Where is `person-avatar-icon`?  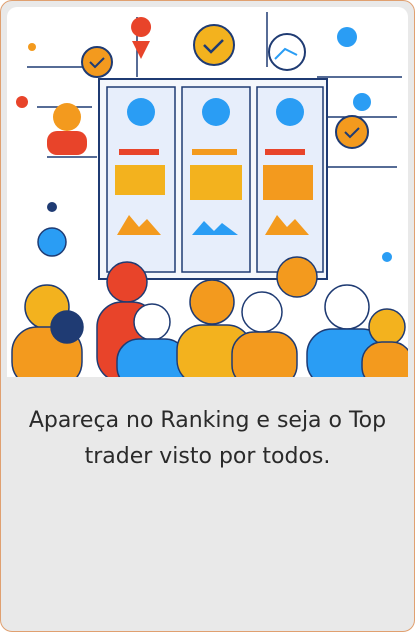 person-avatar-icon is located at coordinates (67, 129).